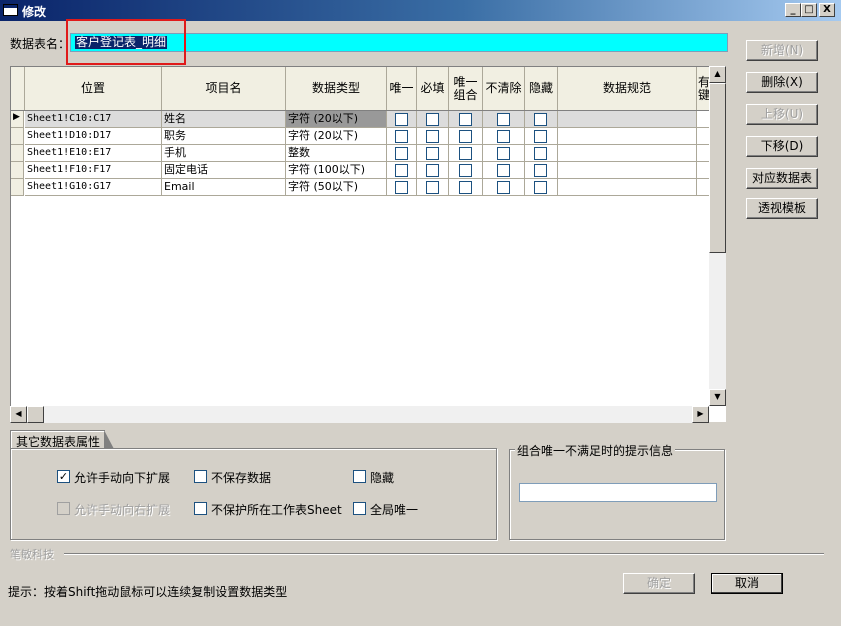 The height and width of the screenshot is (626, 841). Describe the element at coordinates (224, 187) in the screenshot. I see `cell-item-name: Email` at that location.